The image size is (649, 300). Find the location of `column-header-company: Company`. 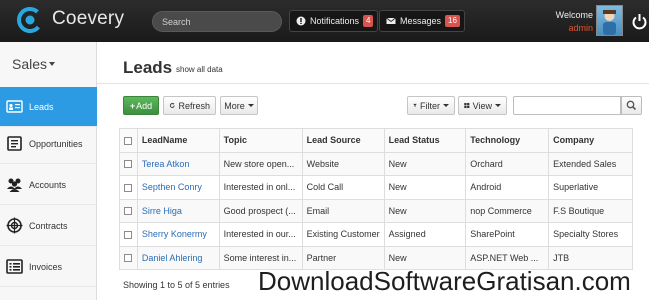

column-header-company: Company is located at coordinates (590, 140).